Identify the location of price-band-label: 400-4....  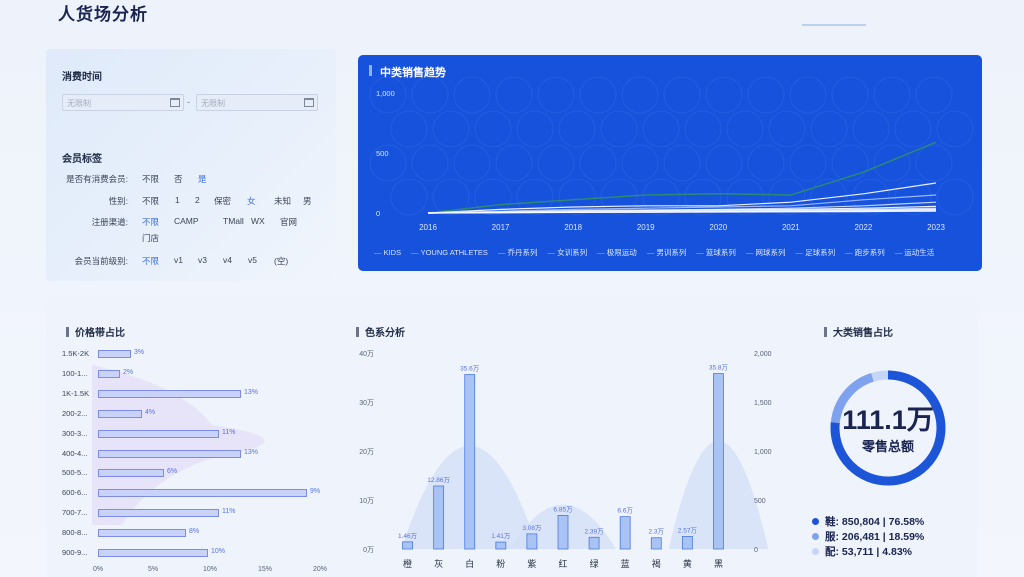
(75, 453).